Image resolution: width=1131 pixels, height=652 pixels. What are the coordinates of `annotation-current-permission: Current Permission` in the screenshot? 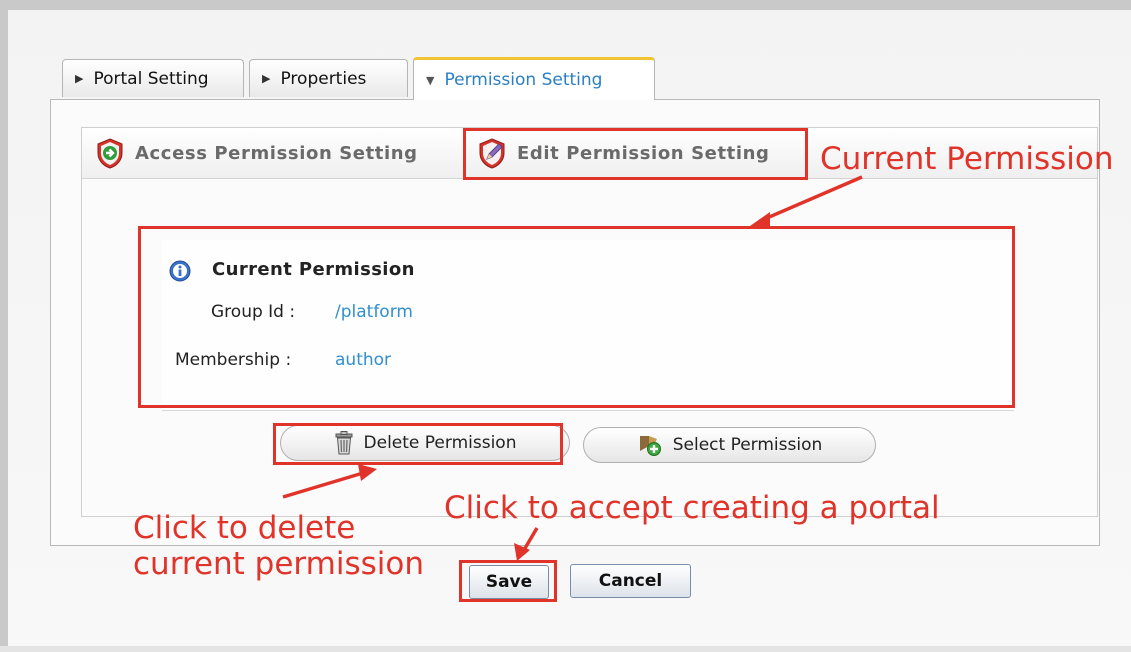 It's located at (967, 159).